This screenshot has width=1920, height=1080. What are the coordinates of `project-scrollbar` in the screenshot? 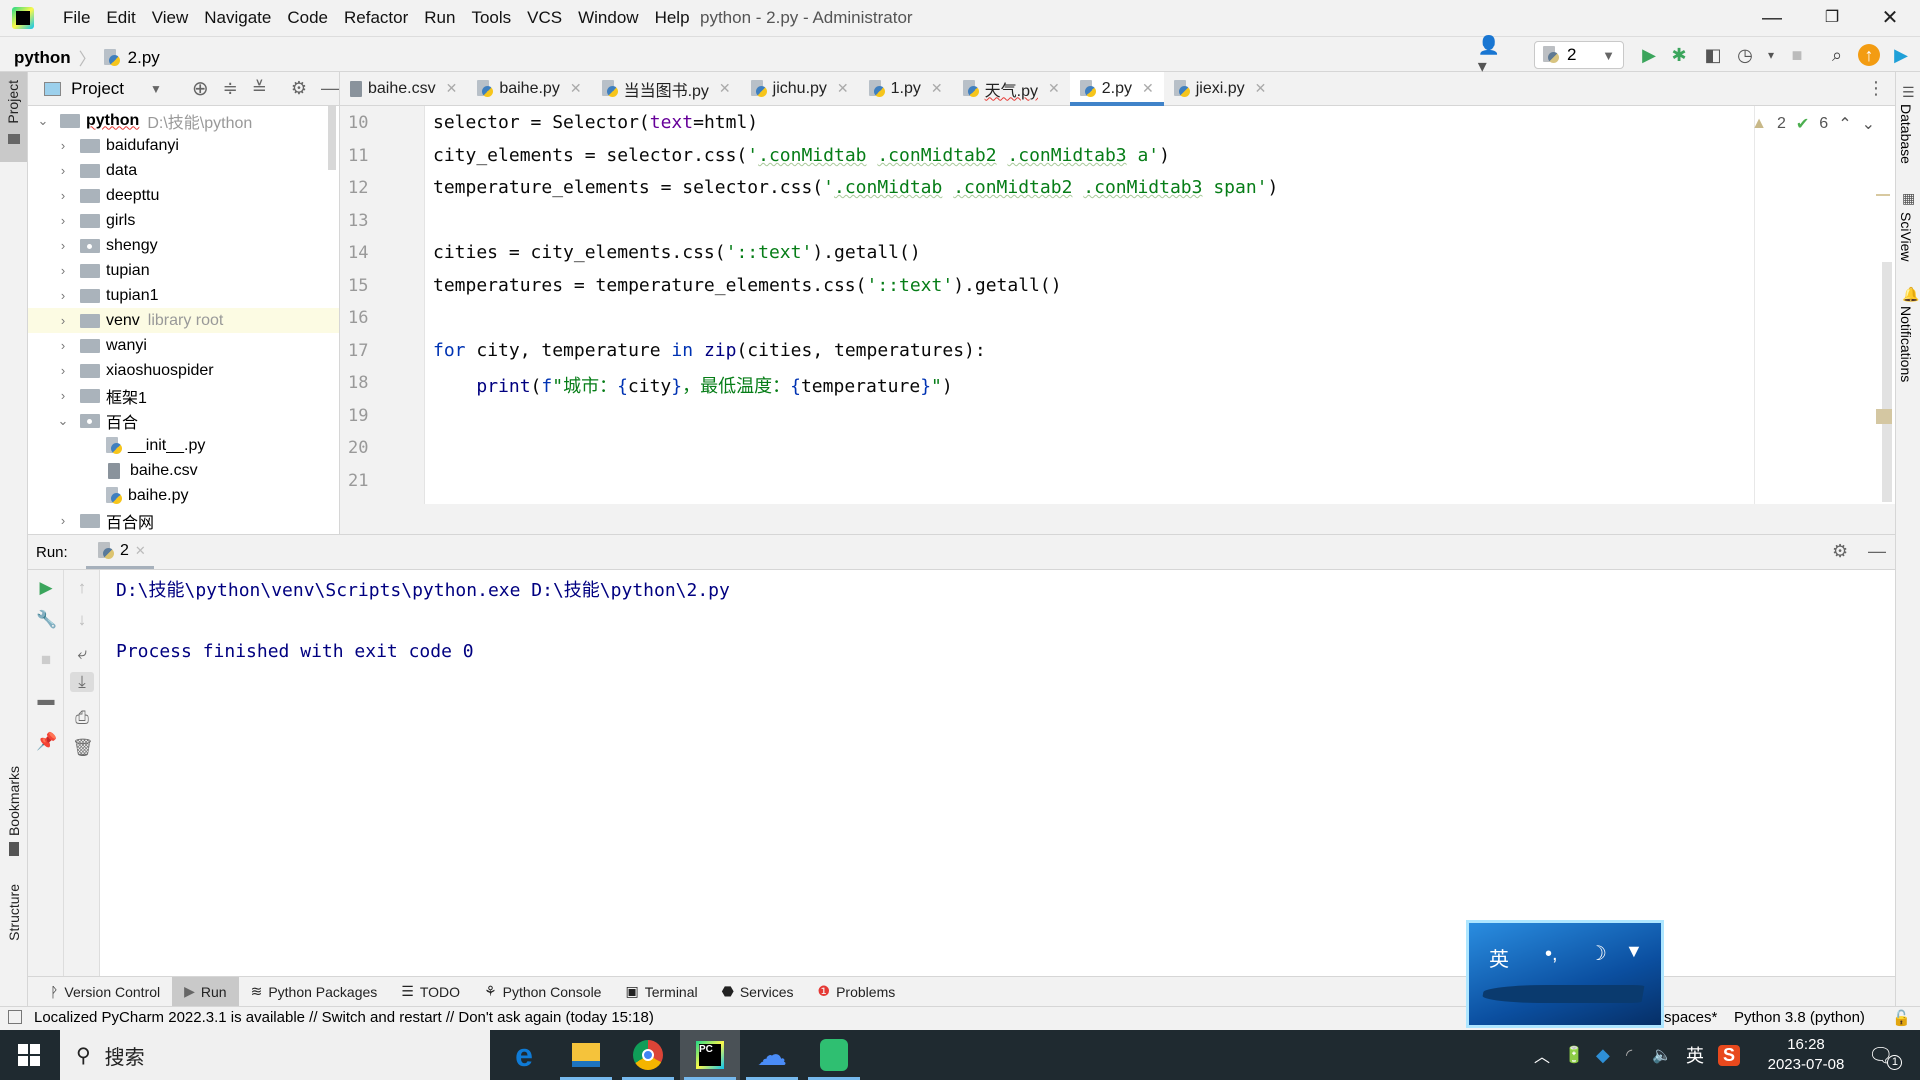 It's located at (332, 138).